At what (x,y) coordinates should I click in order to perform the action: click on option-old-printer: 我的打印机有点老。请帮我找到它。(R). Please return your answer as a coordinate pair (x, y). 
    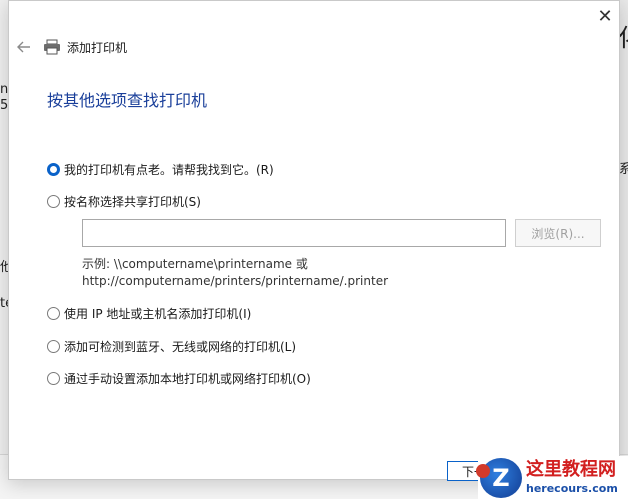
    Looking at the image, I should click on (160, 169).